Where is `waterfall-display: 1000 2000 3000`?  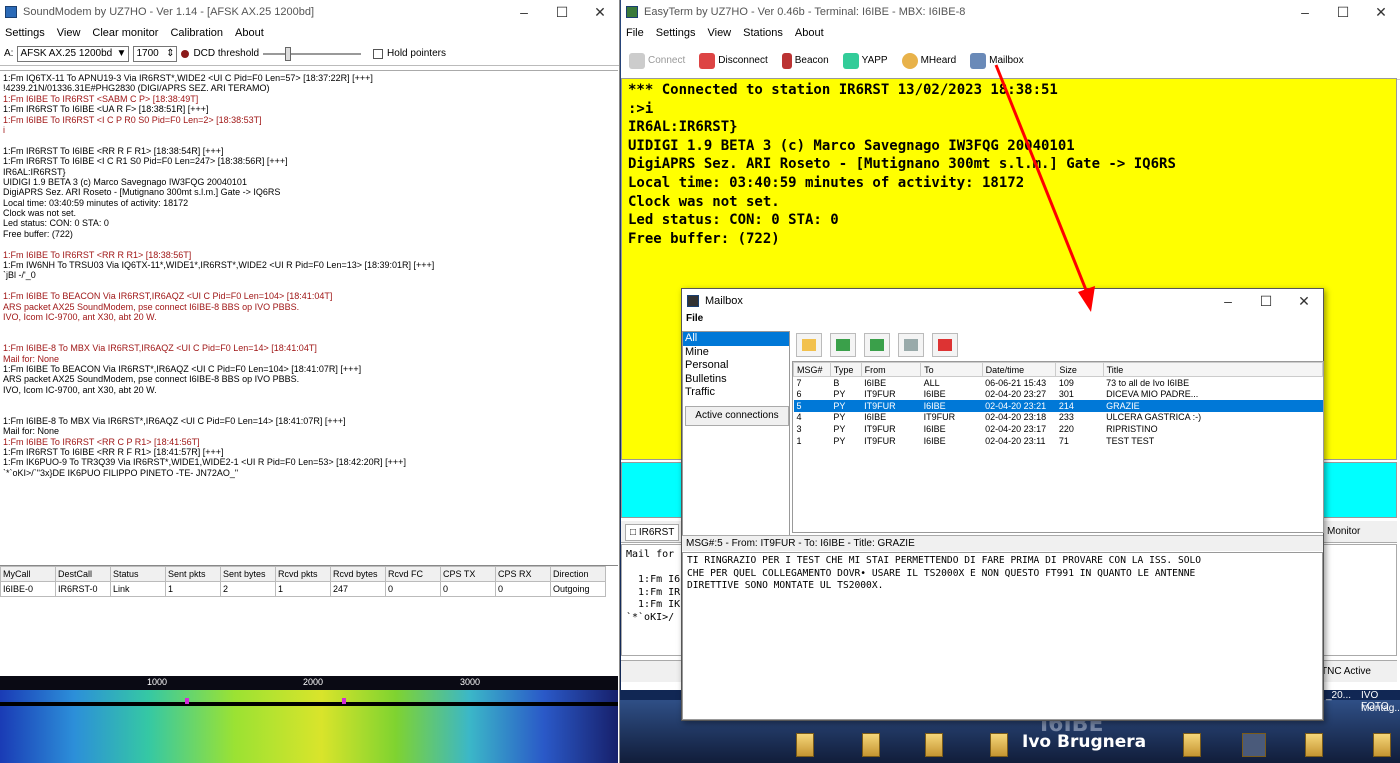
waterfall-display: 1000 2000 3000 is located at coordinates (309, 719).